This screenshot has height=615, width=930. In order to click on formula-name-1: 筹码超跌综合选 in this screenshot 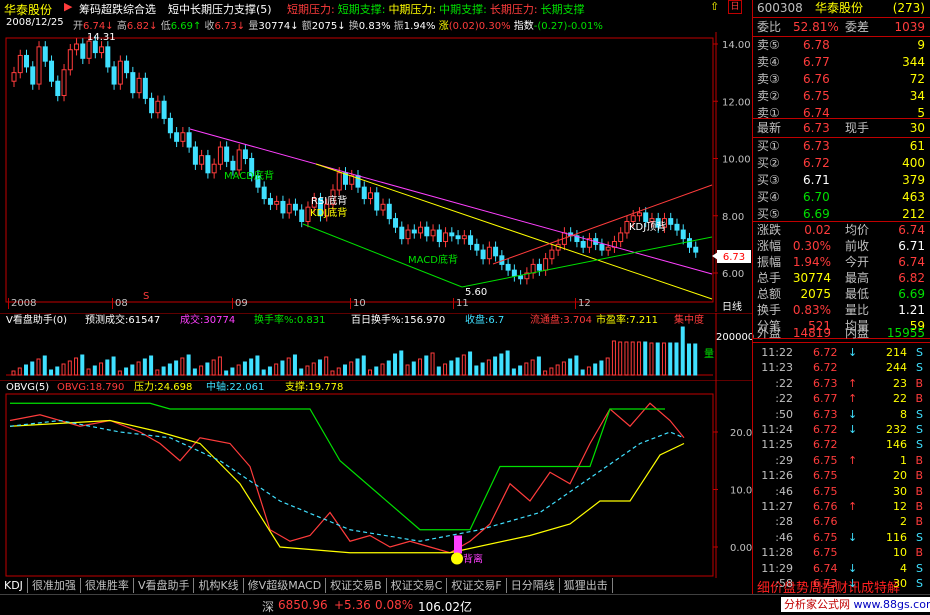, I will do `click(117, 9)`.